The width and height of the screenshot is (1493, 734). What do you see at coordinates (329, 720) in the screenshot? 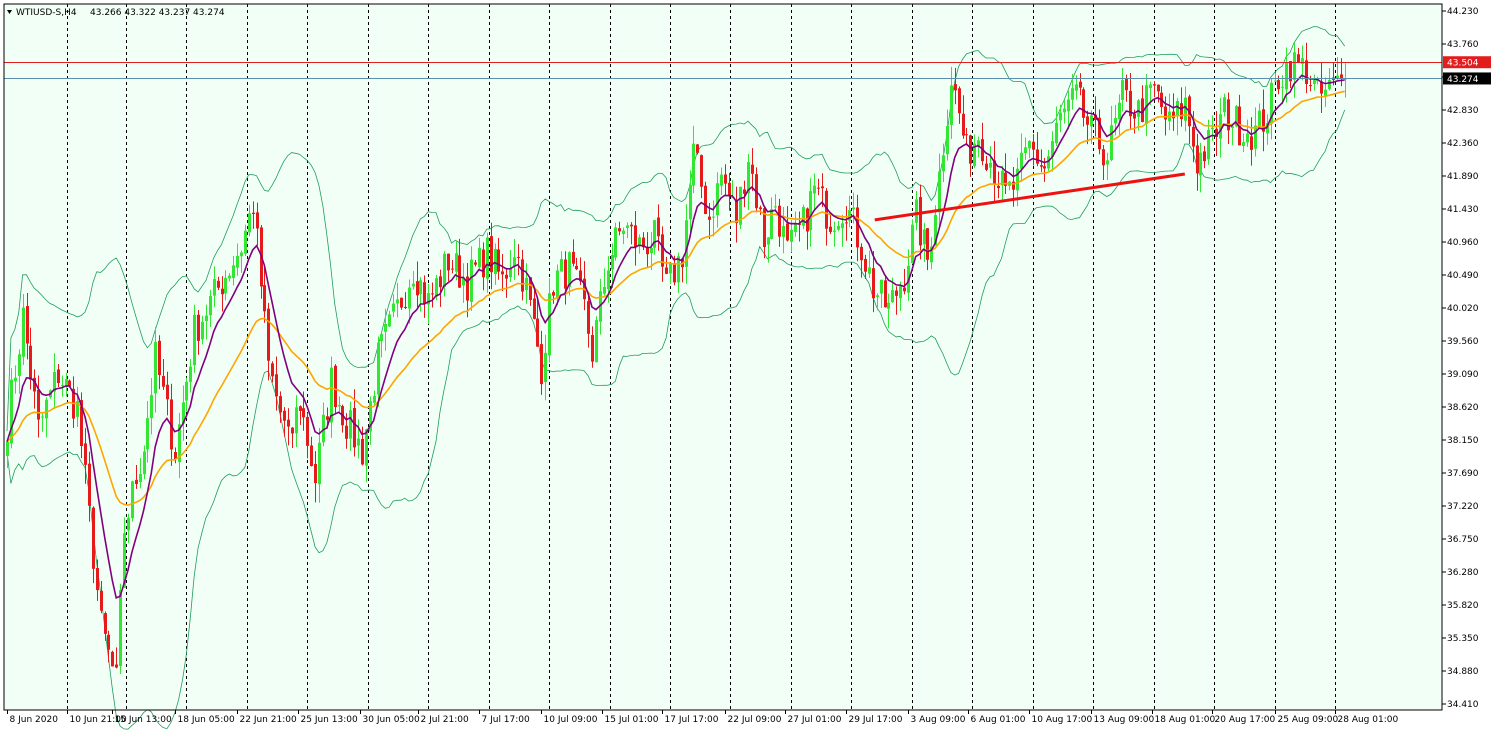
I see `time-tick-label: 25 Jun 13:00` at bounding box center [329, 720].